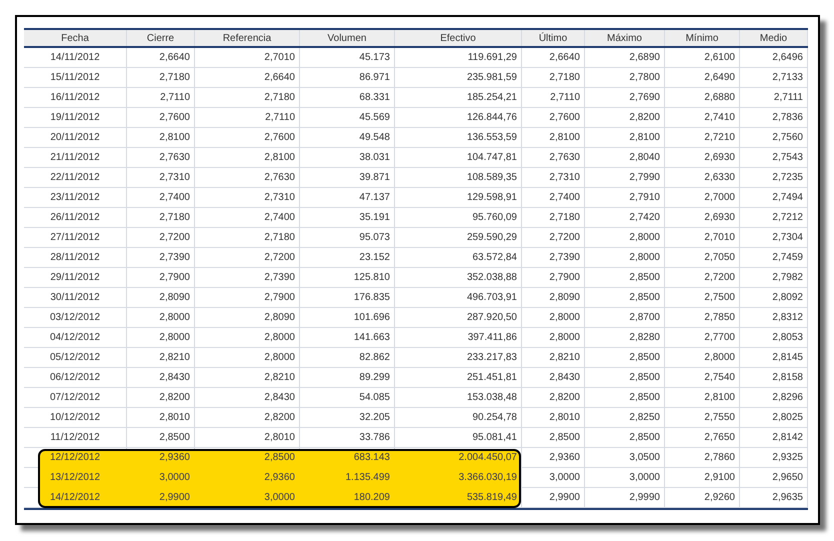  What do you see at coordinates (174, 358) in the screenshot?
I see `table-cell-text: 2,8210` at bounding box center [174, 358].